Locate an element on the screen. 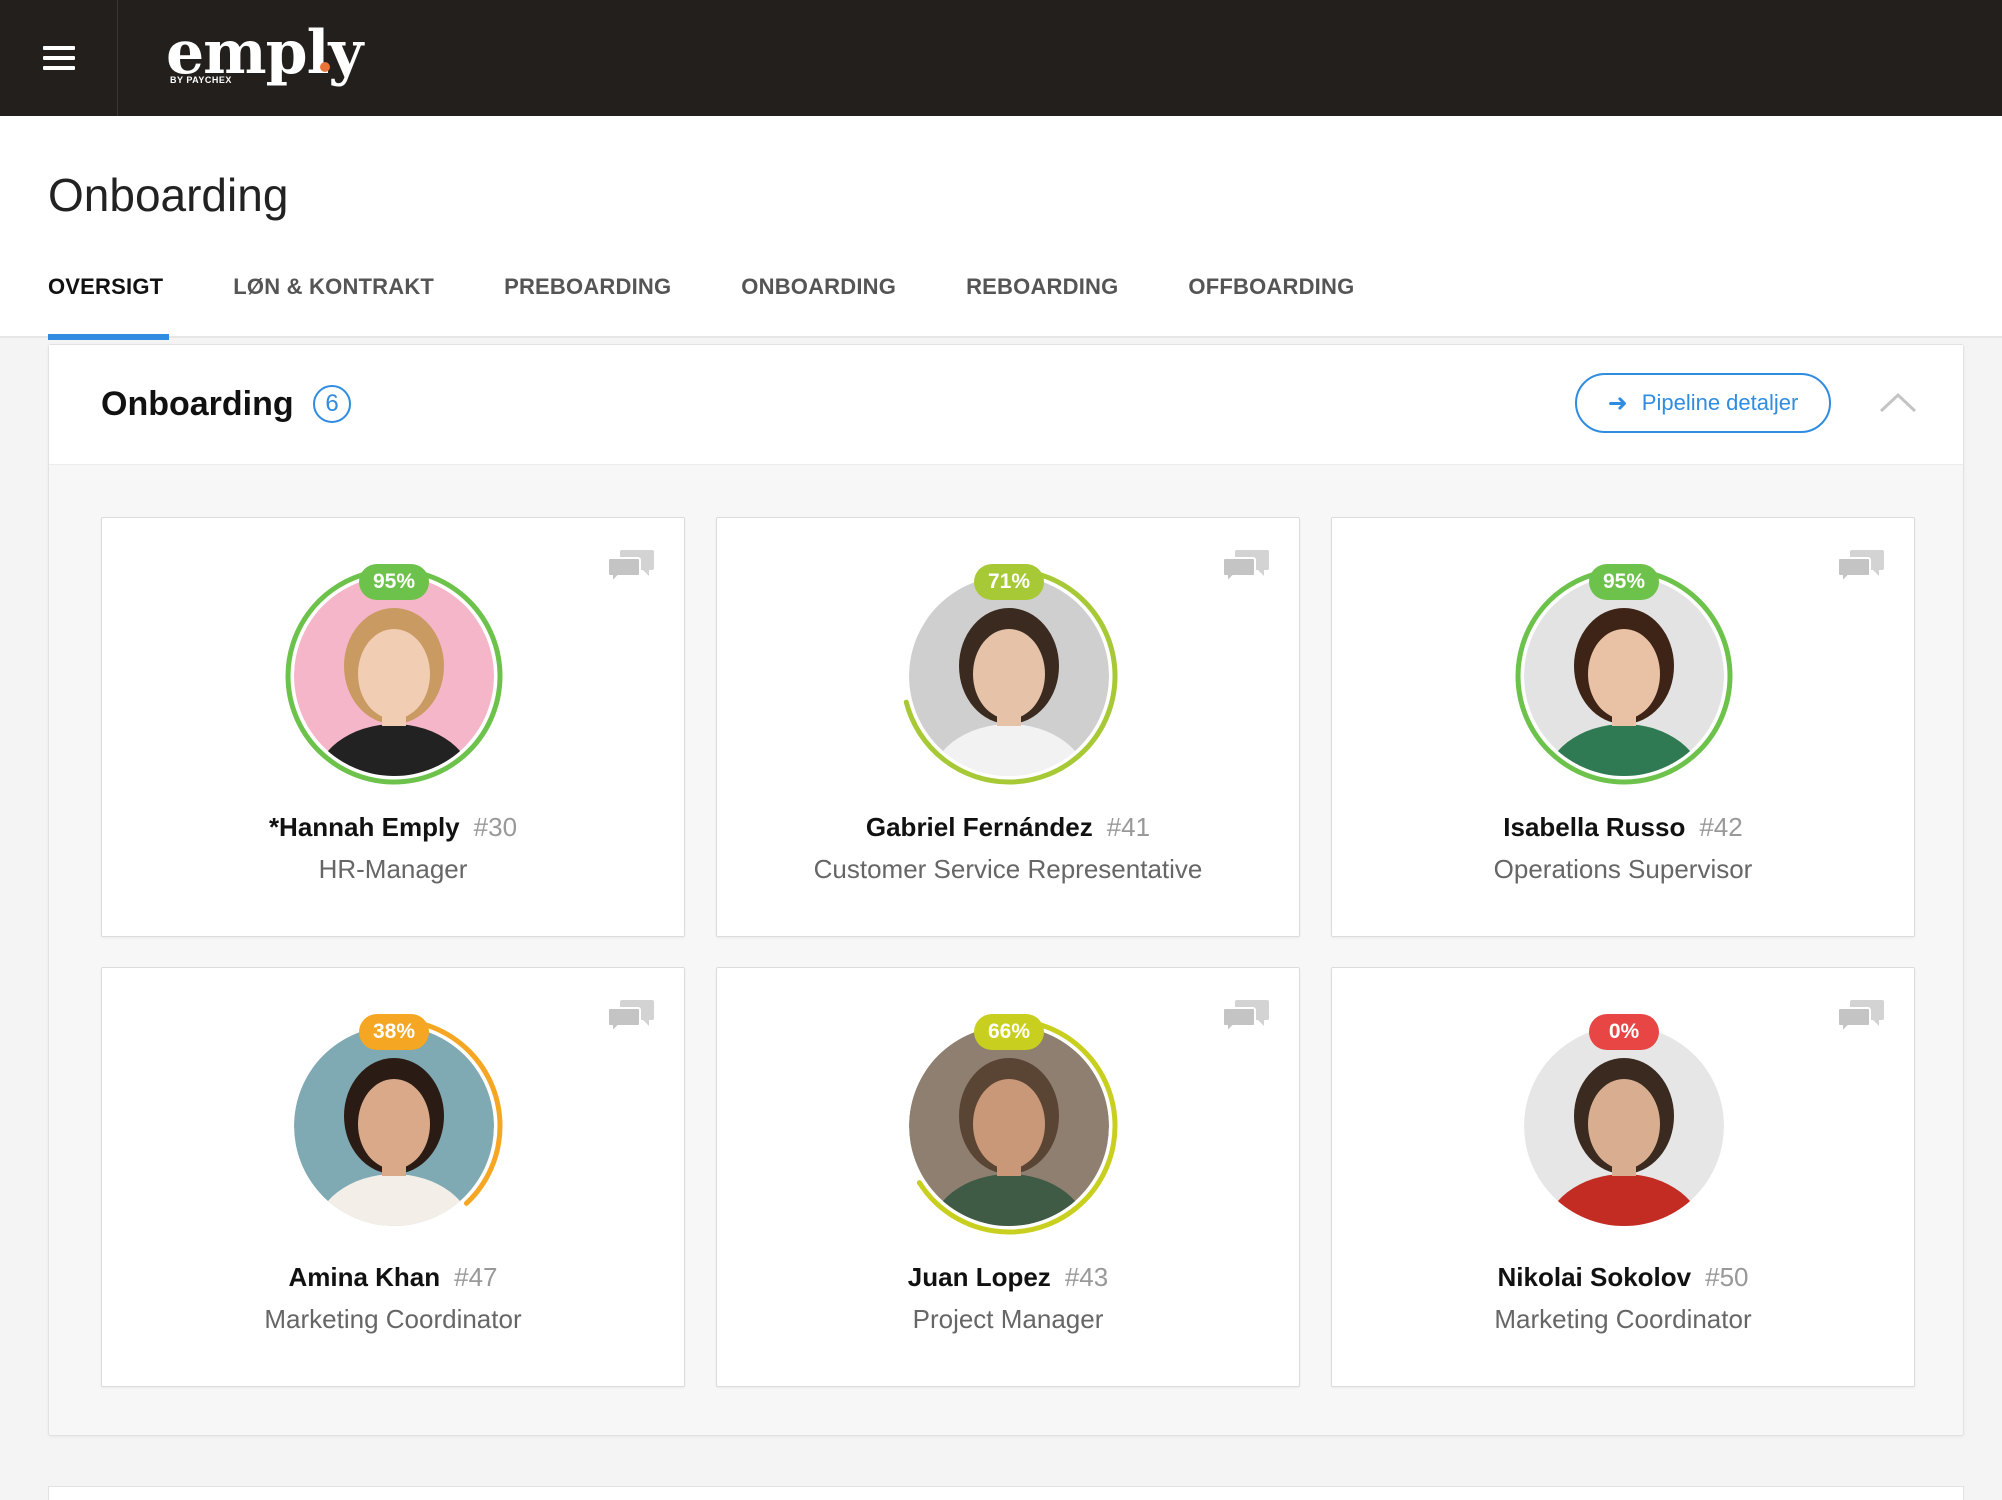 The width and height of the screenshot is (2002, 1500). page-title: Onboarding is located at coordinates (168, 195).